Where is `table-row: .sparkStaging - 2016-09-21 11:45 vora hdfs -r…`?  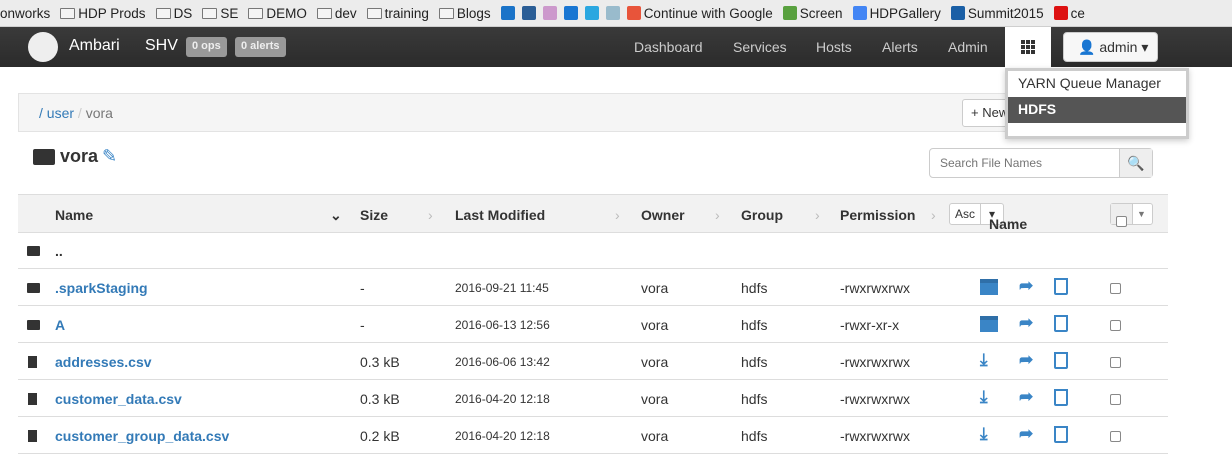
table-row: .sparkStaging - 2016-09-21 11:45 vora hdfs -r… is located at coordinates (593, 287).